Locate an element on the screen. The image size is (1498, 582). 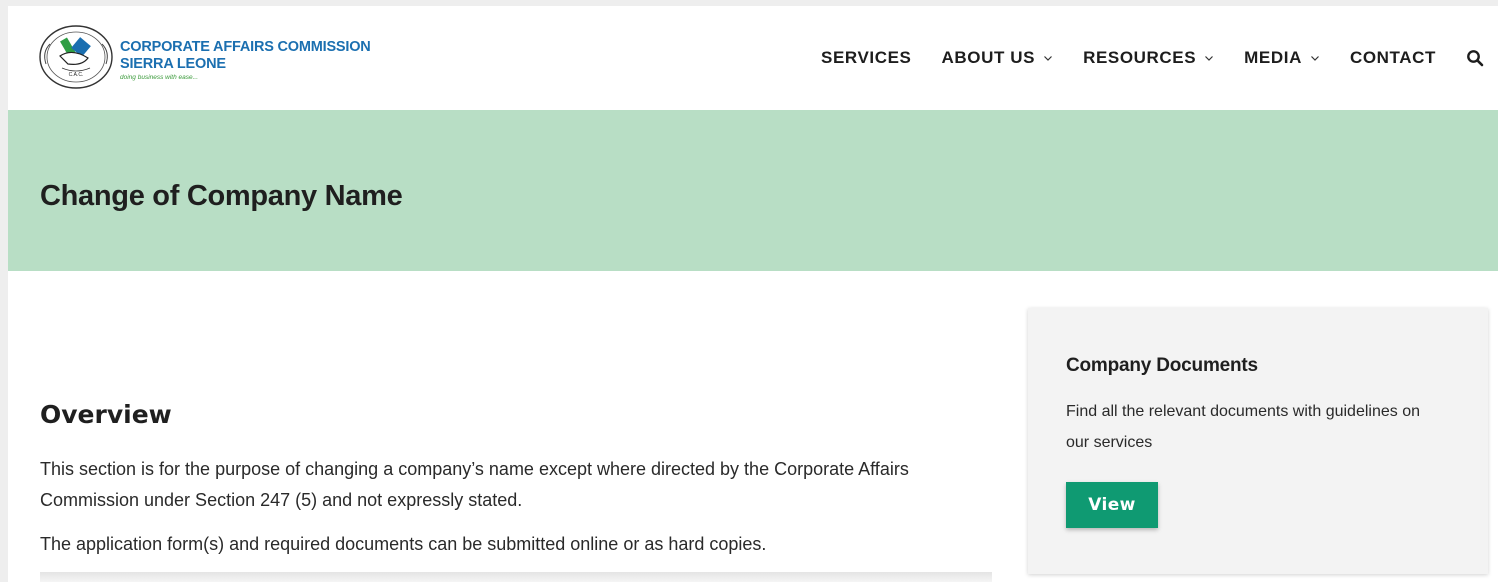
nav-item-contact: CONTACT is located at coordinates (1393, 58).